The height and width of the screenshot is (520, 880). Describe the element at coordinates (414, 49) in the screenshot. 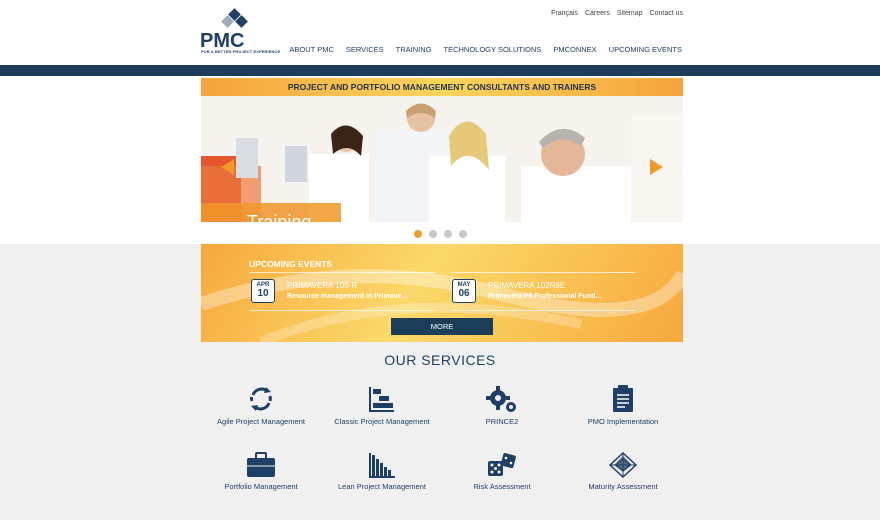

I see `nav-training: TRAINING` at that location.